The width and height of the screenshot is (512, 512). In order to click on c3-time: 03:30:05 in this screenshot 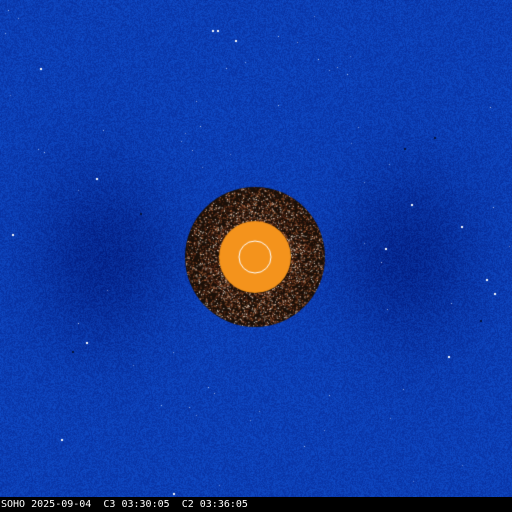, I will do `click(145, 504)`.